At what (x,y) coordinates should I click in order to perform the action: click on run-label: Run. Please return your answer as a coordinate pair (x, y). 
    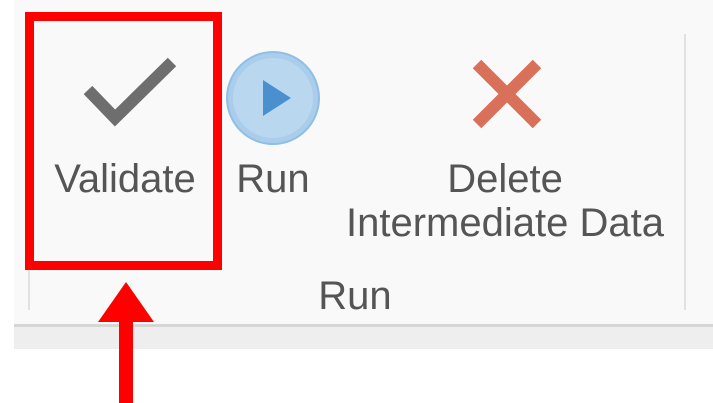
    Looking at the image, I should click on (273, 179).